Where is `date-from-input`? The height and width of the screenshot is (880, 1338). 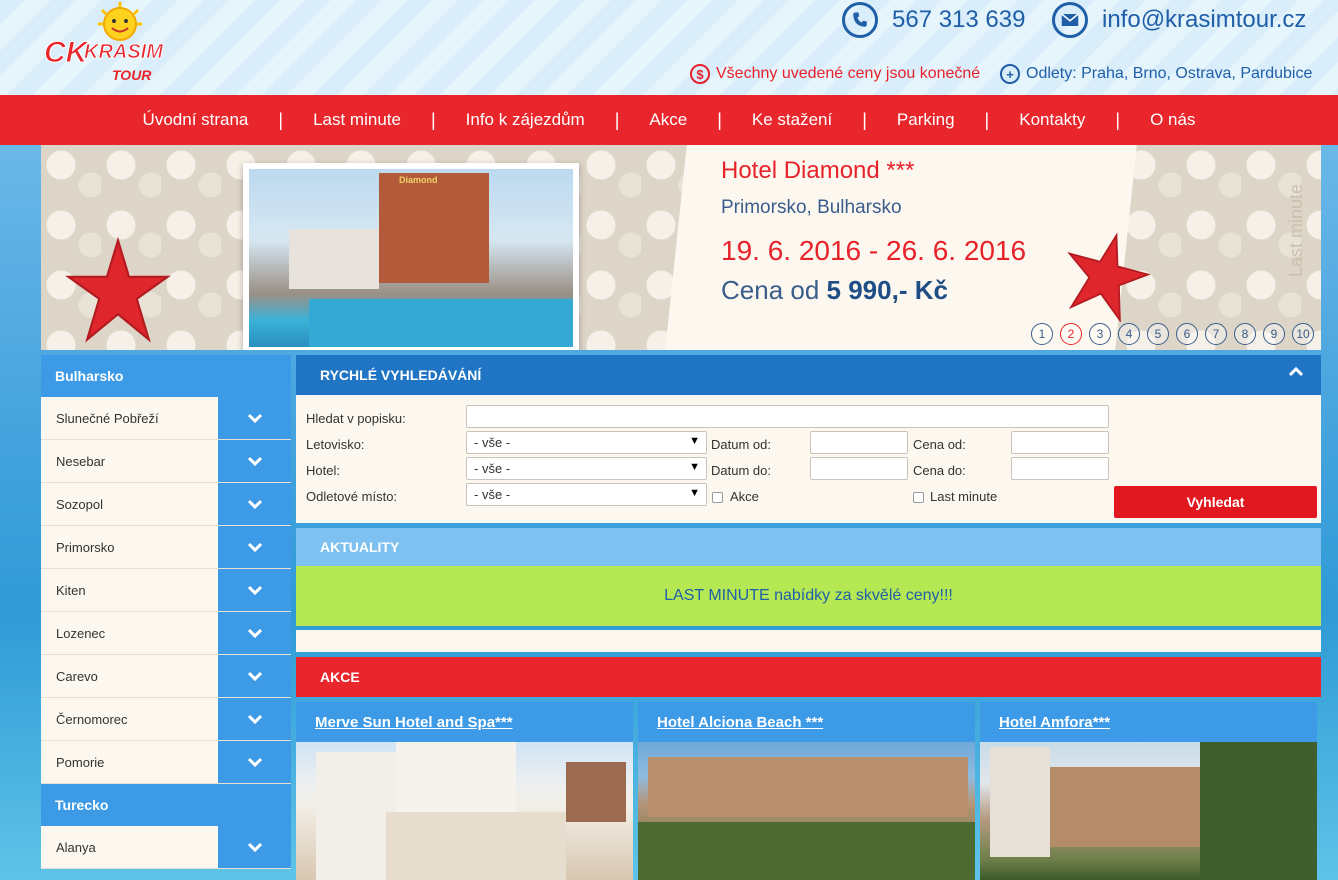
date-from-input is located at coordinates (859, 442).